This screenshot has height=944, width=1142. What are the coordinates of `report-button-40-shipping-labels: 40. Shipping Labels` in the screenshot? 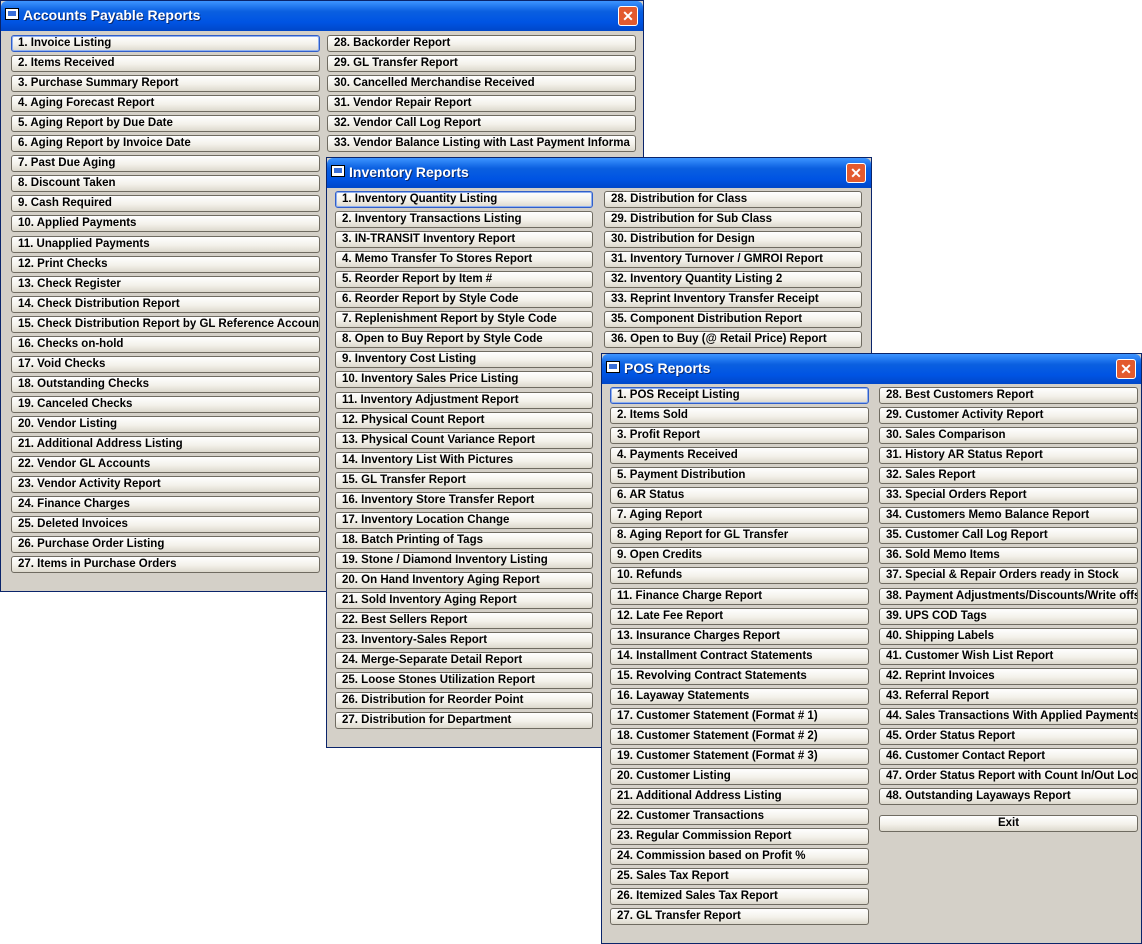 It's located at (1008, 636).